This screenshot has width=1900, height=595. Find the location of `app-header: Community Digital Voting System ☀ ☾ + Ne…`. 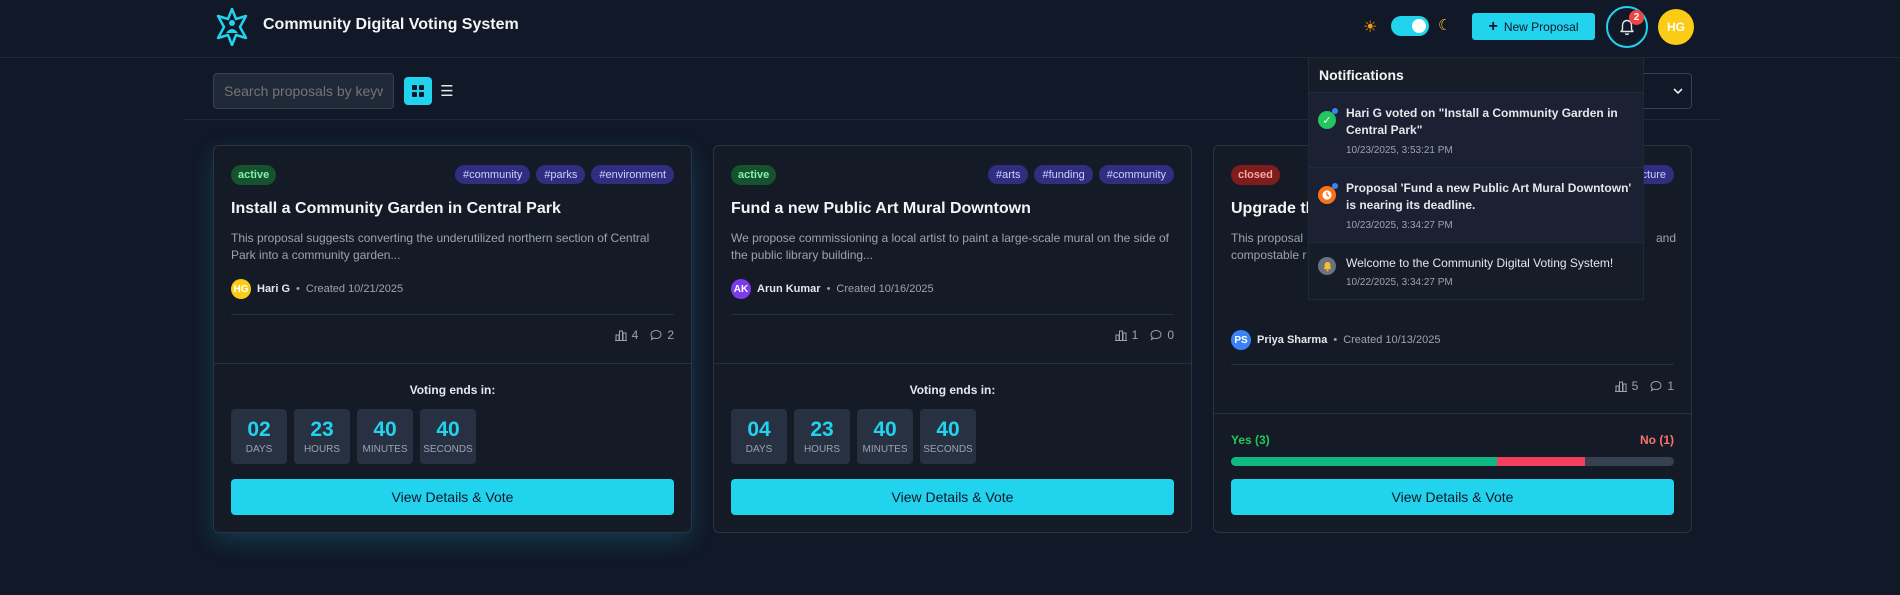

app-header: Community Digital Voting System ☀ ☾ + Ne… is located at coordinates (950, 29).